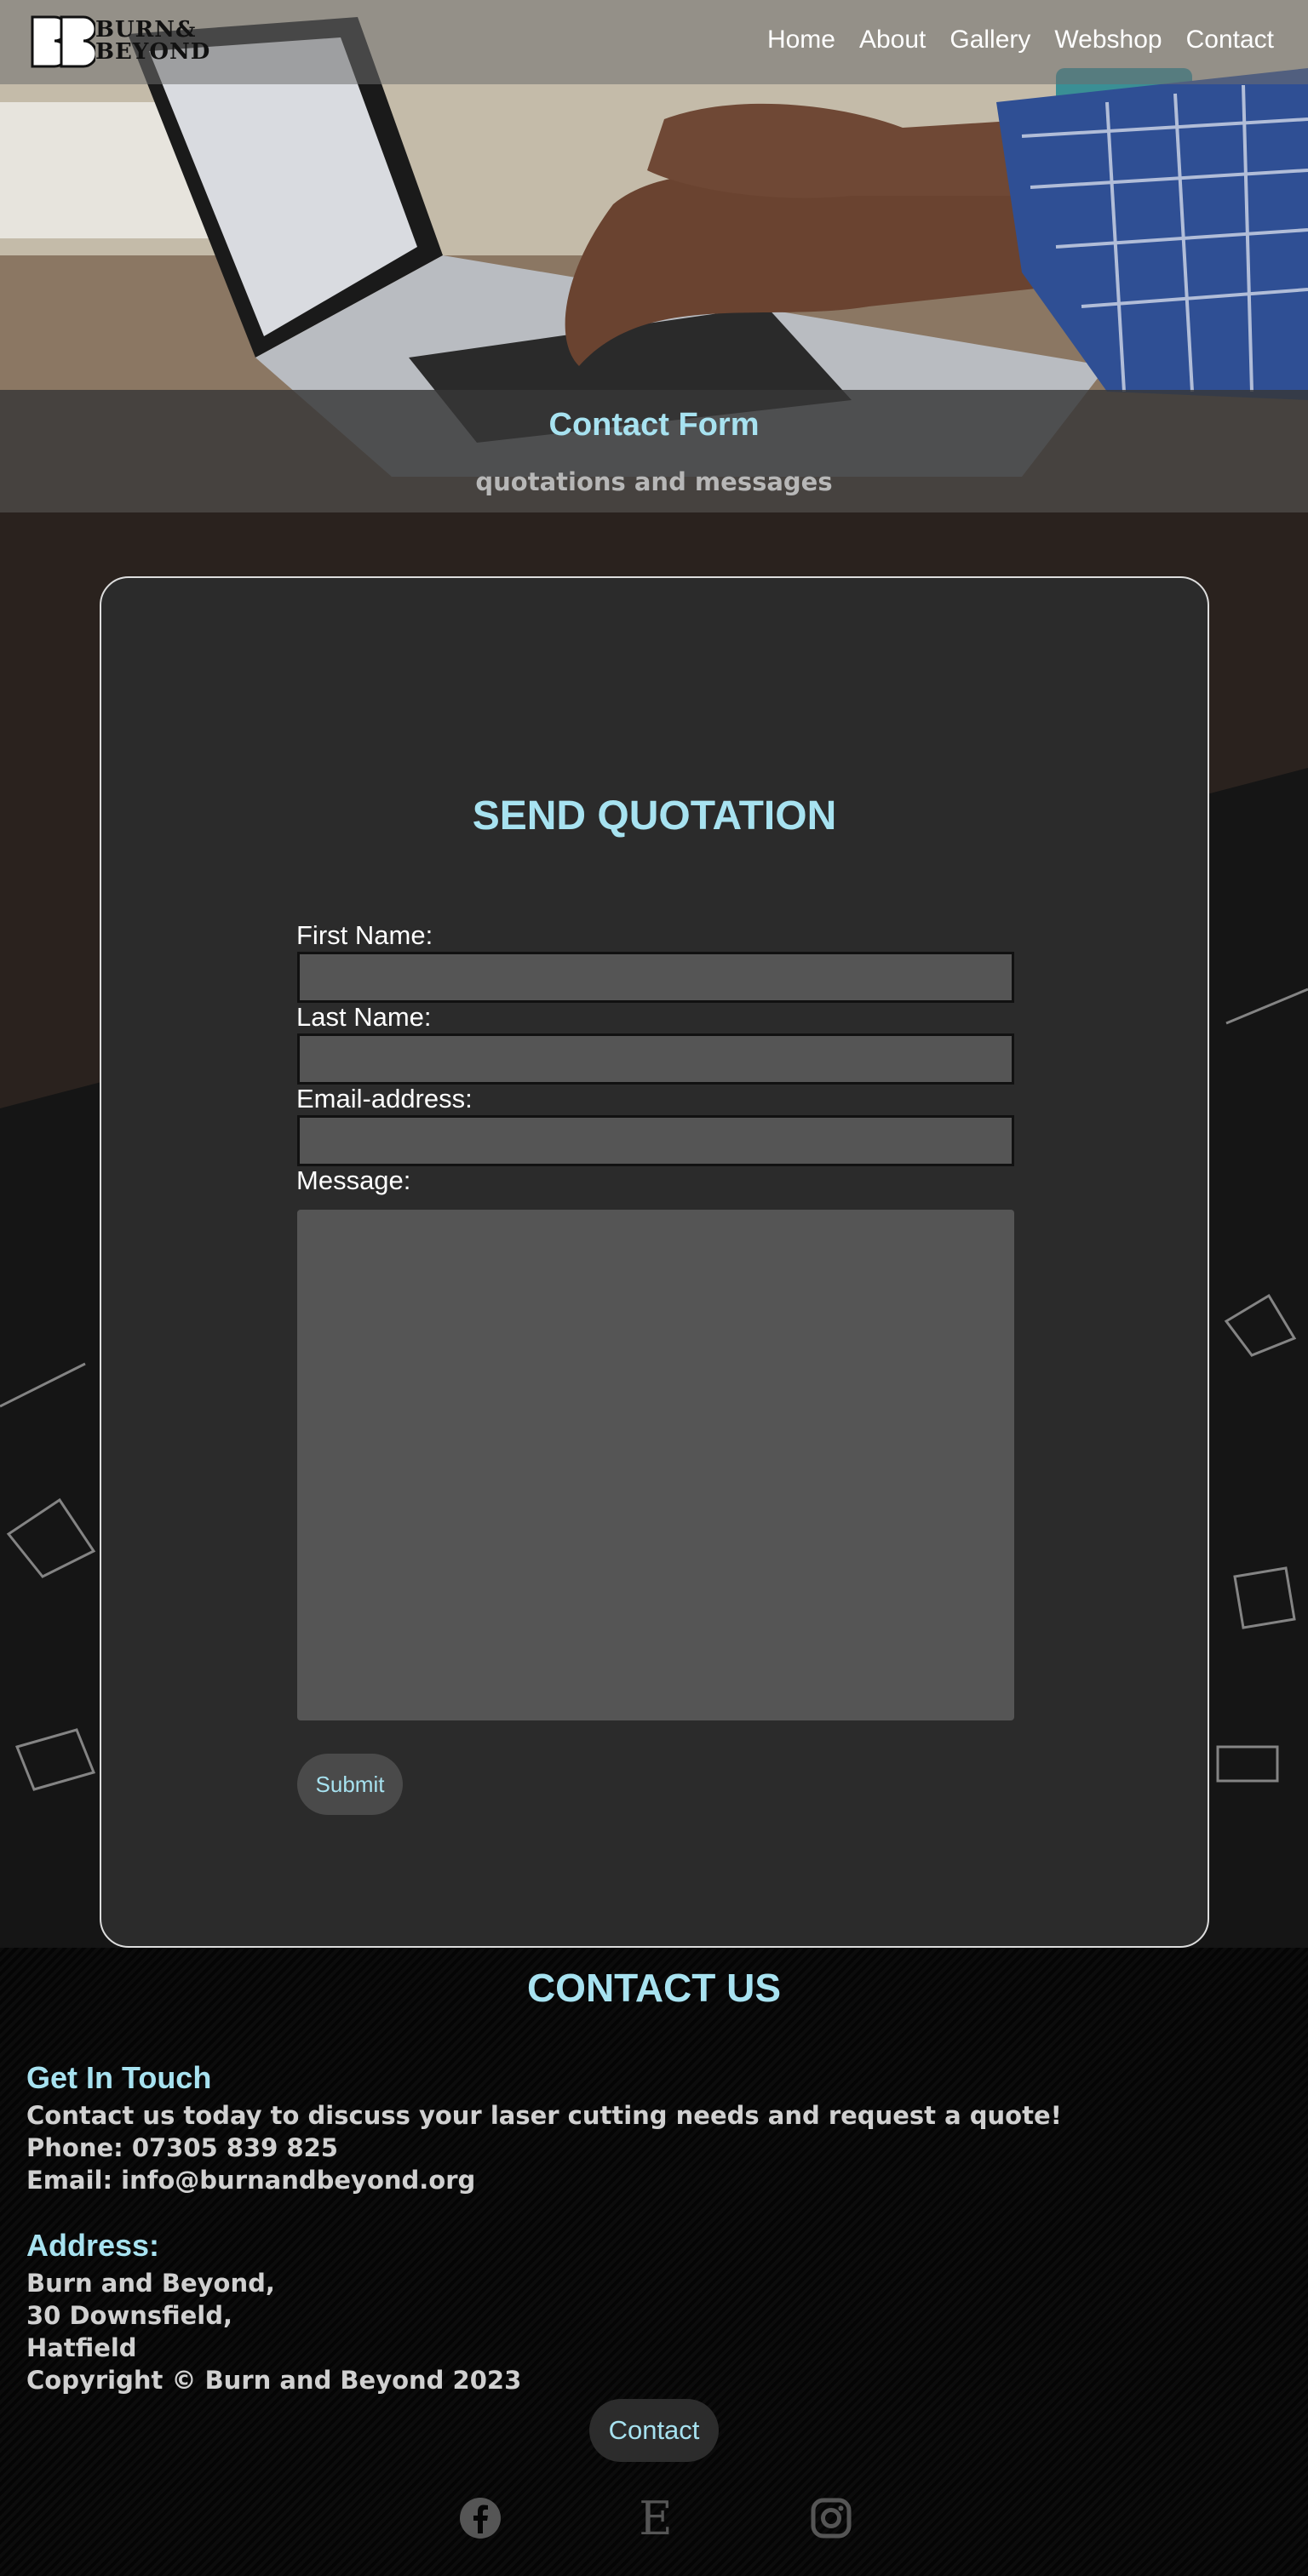 The image size is (1308, 2576). Describe the element at coordinates (384, 1098) in the screenshot. I see `email-label: Email-address:` at that location.